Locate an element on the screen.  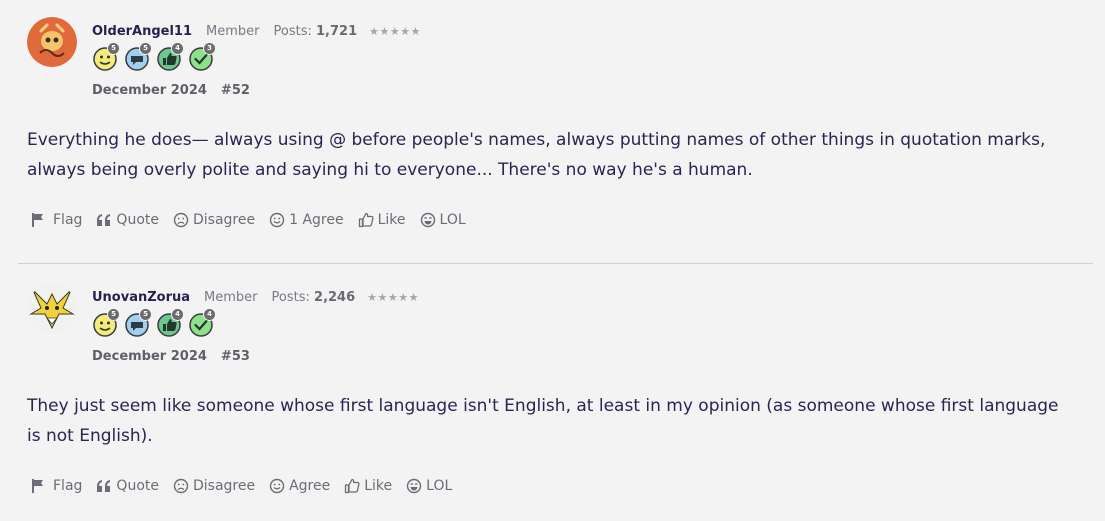
username: UnovanZorua is located at coordinates (141, 297).